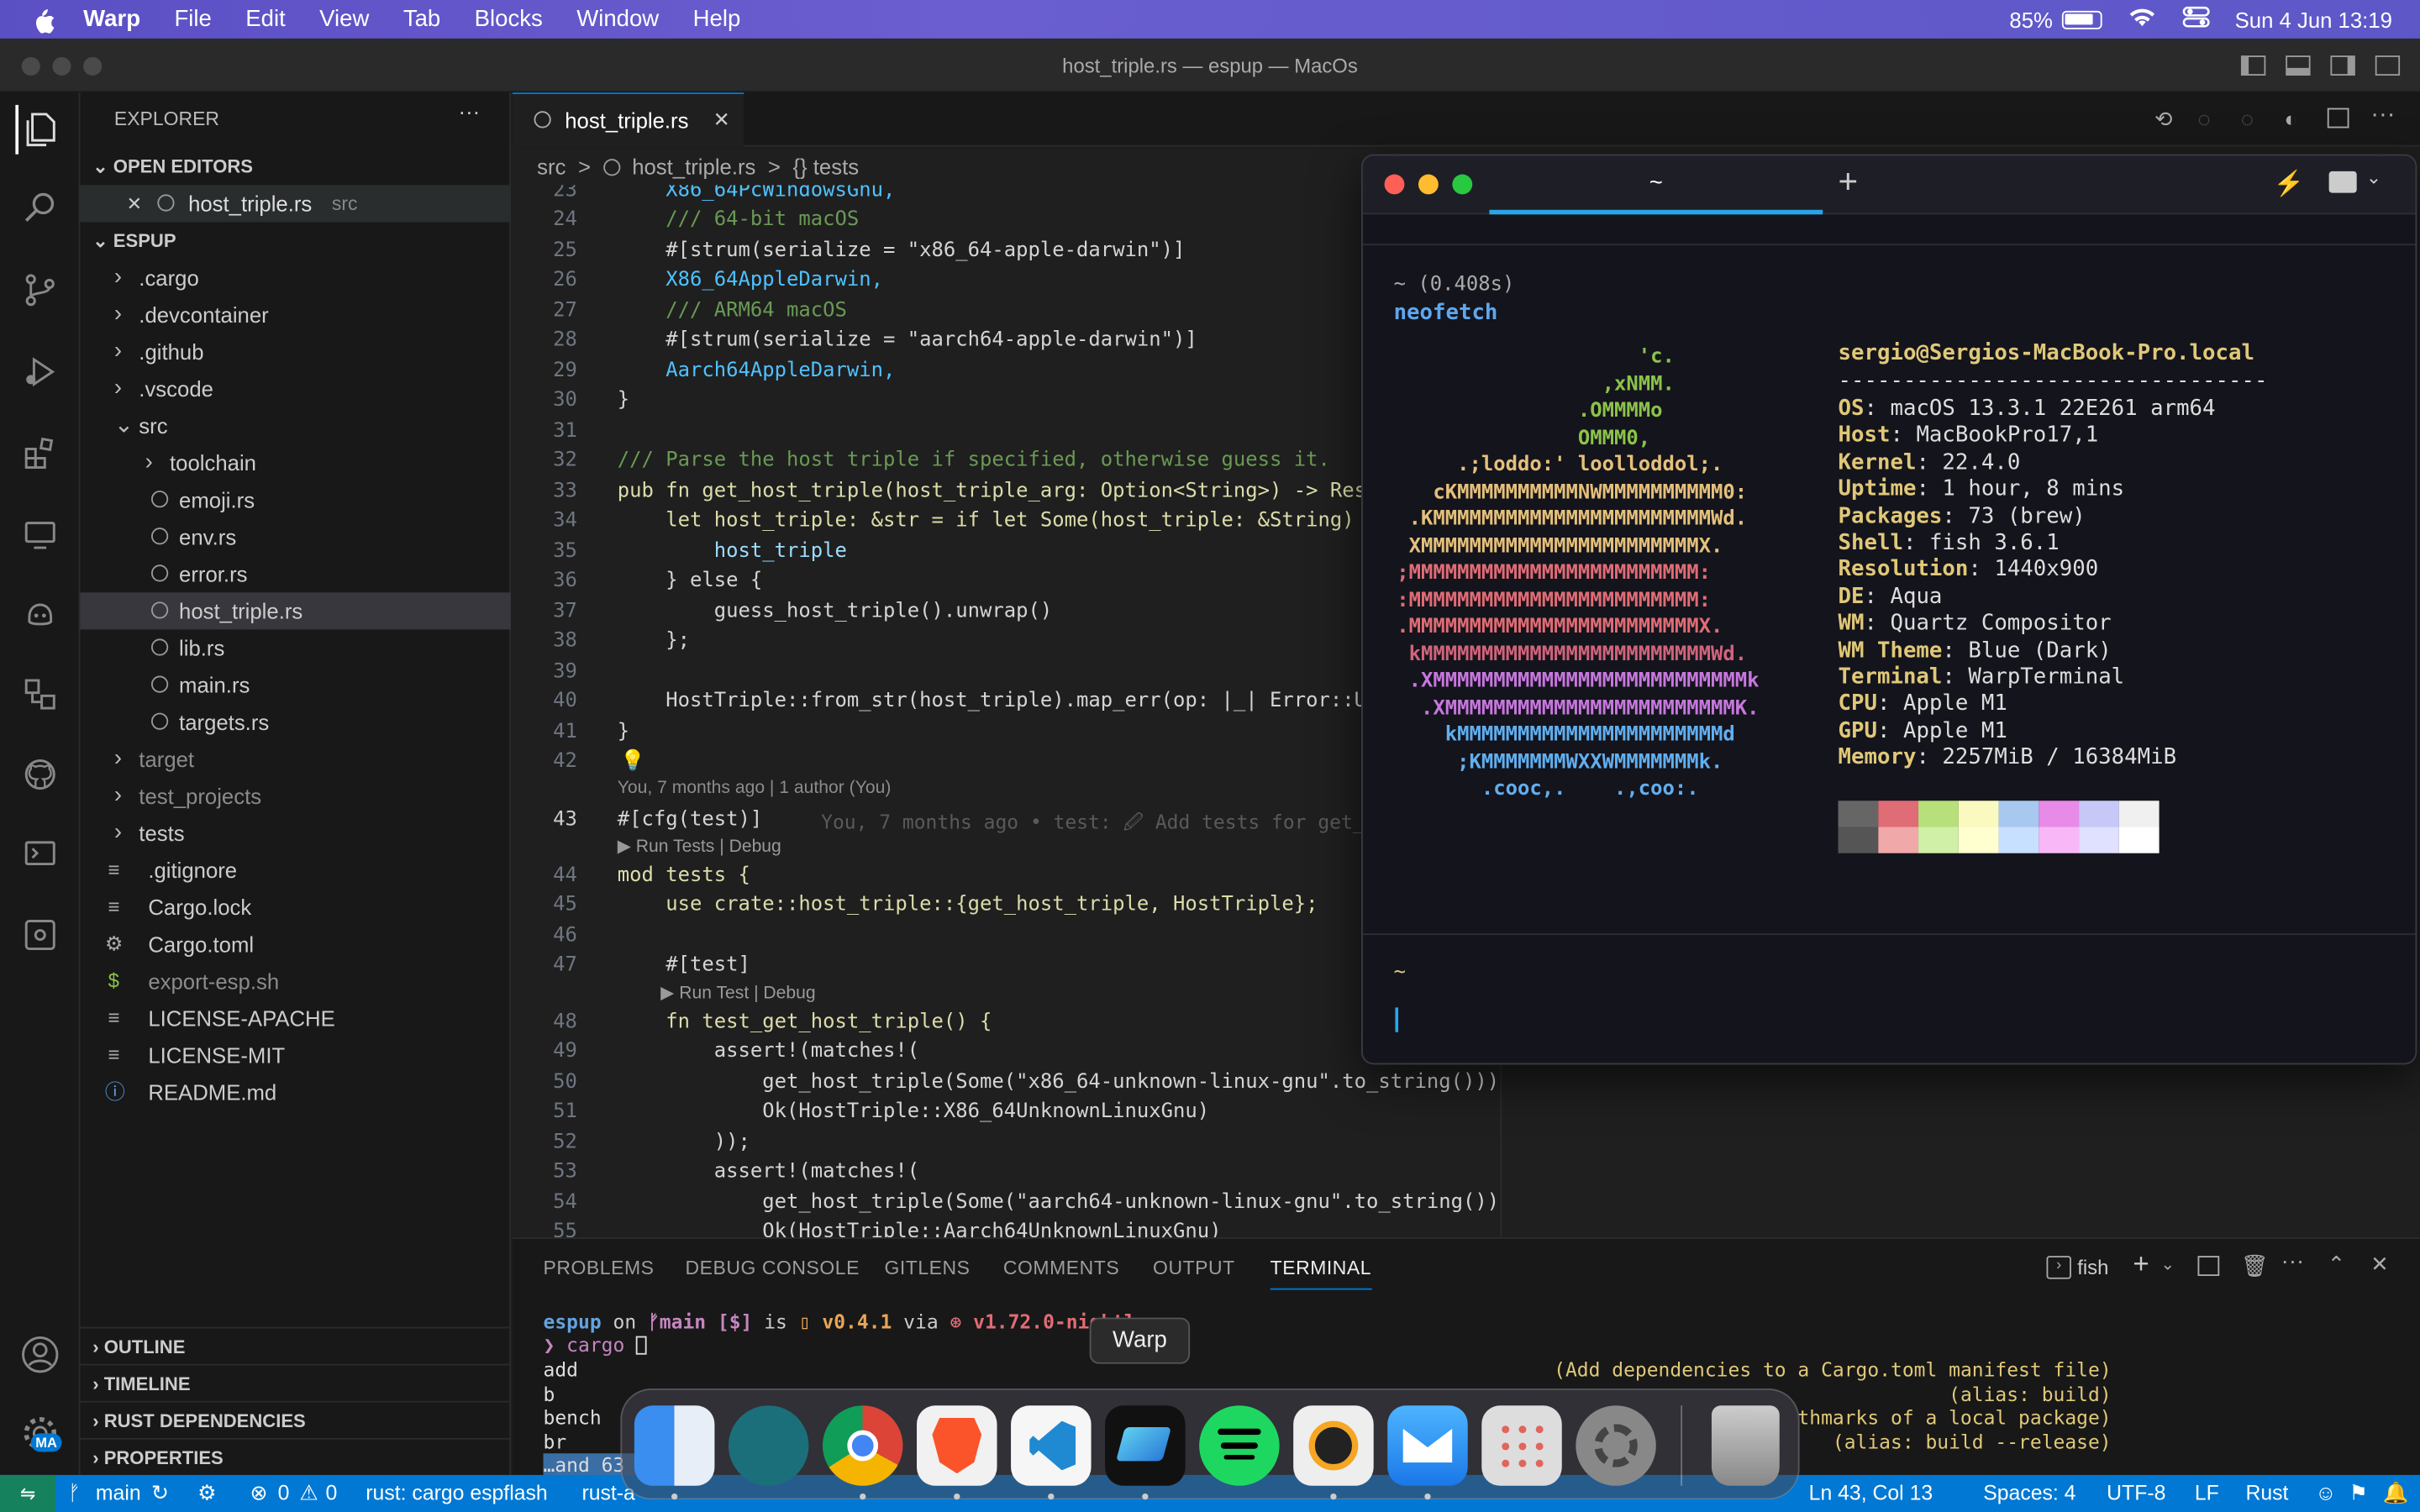  I want to click on maximize-panel-icon: ⌃, so click(2337, 1265).